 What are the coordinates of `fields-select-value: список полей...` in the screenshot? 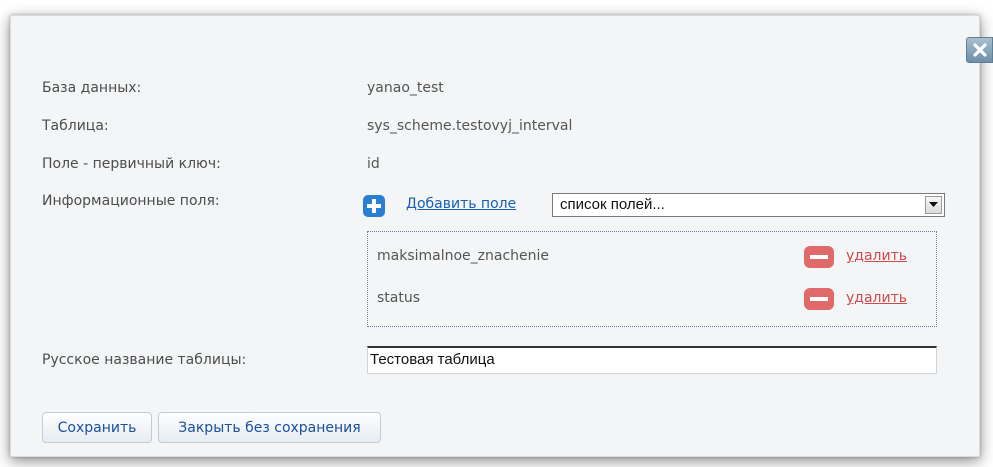 It's located at (612, 204).